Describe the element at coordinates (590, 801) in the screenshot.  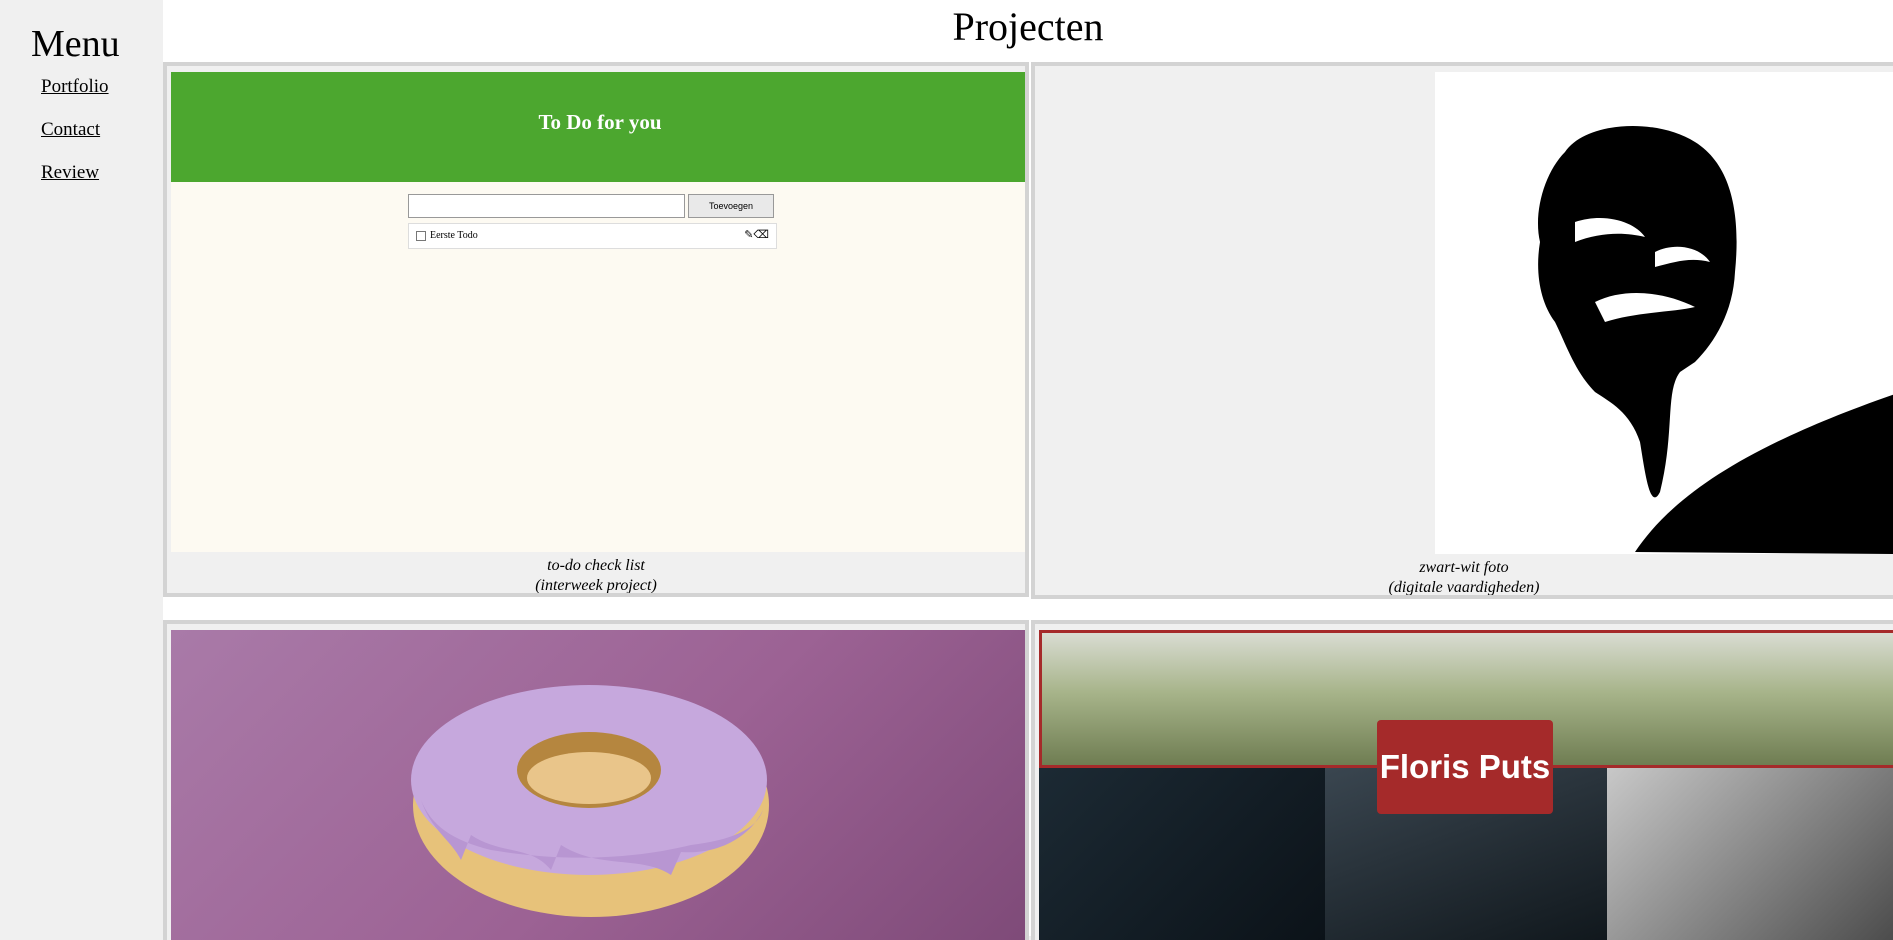
I see `donut-illustration` at that location.